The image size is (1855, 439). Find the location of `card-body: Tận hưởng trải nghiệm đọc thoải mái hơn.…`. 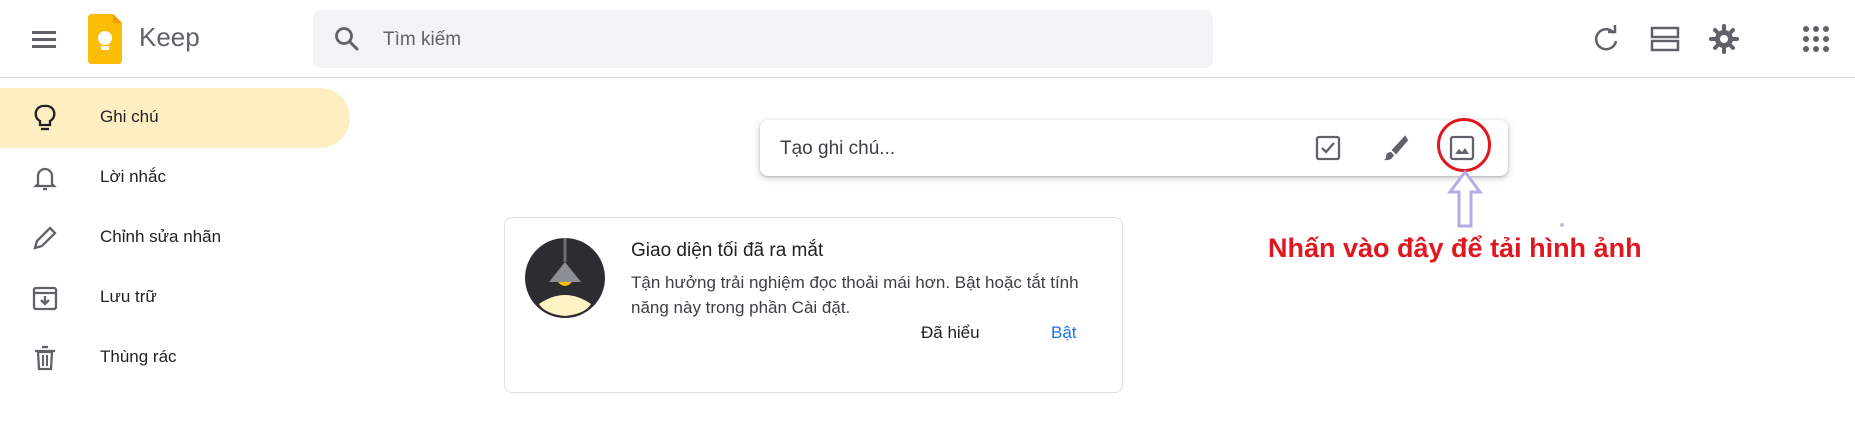

card-body: Tận hưởng trải nghiệm đọc thoải mái hơn.… is located at coordinates (855, 295).